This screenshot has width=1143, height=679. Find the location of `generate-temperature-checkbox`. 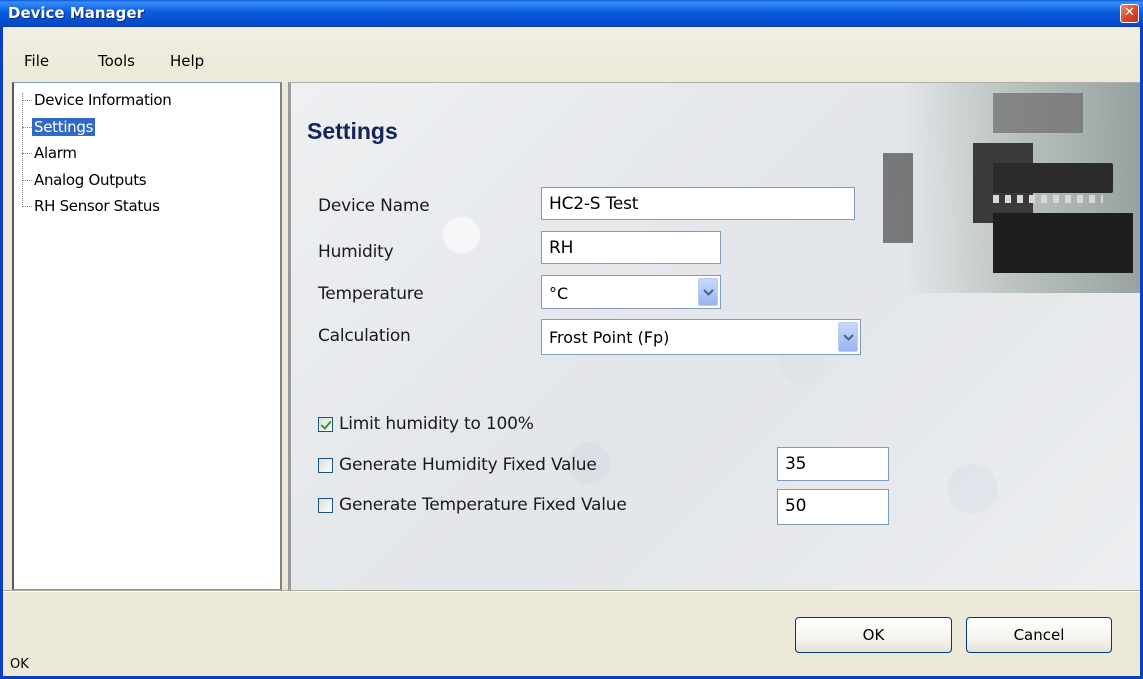

generate-temperature-checkbox is located at coordinates (325, 505).